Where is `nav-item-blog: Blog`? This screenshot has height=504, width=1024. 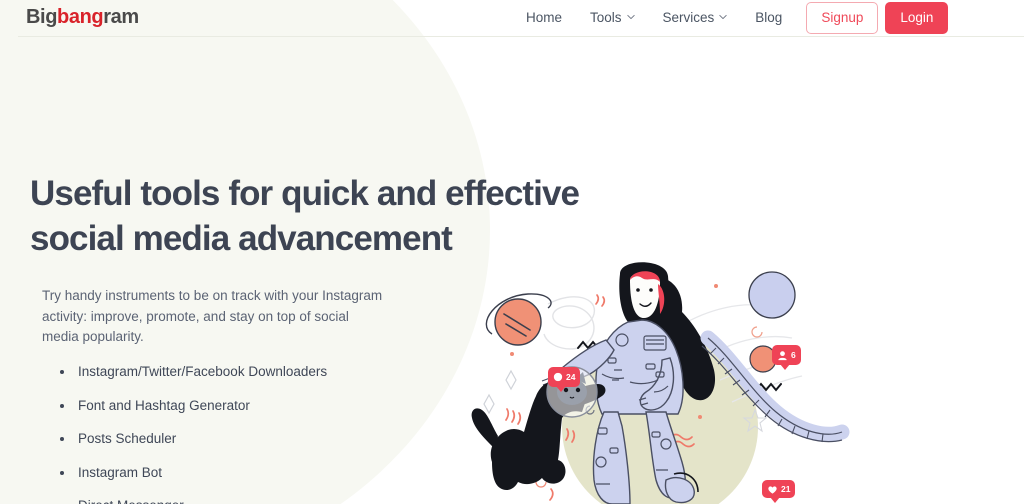 nav-item-blog: Blog is located at coordinates (768, 18).